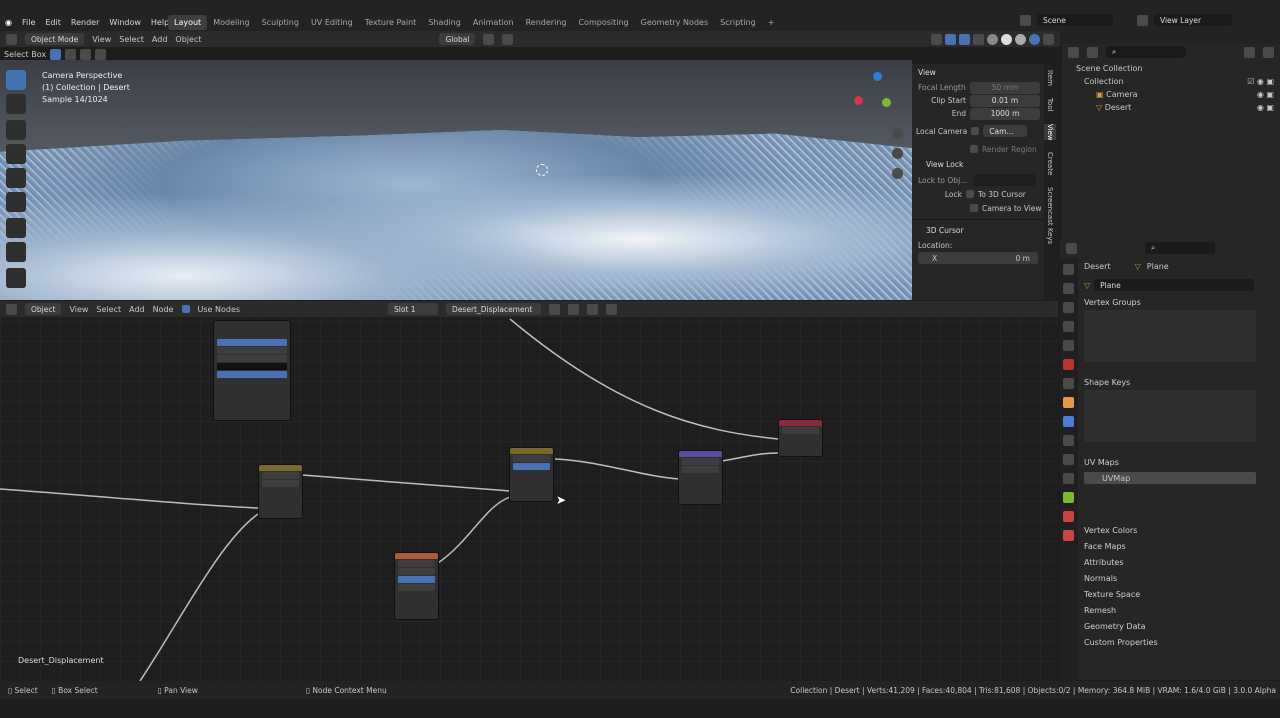 This screenshot has width=1280, height=718. Describe the element at coordinates (1170, 530) in the screenshot. I see `vertex-colors-panel: Vertex Colors` at that location.